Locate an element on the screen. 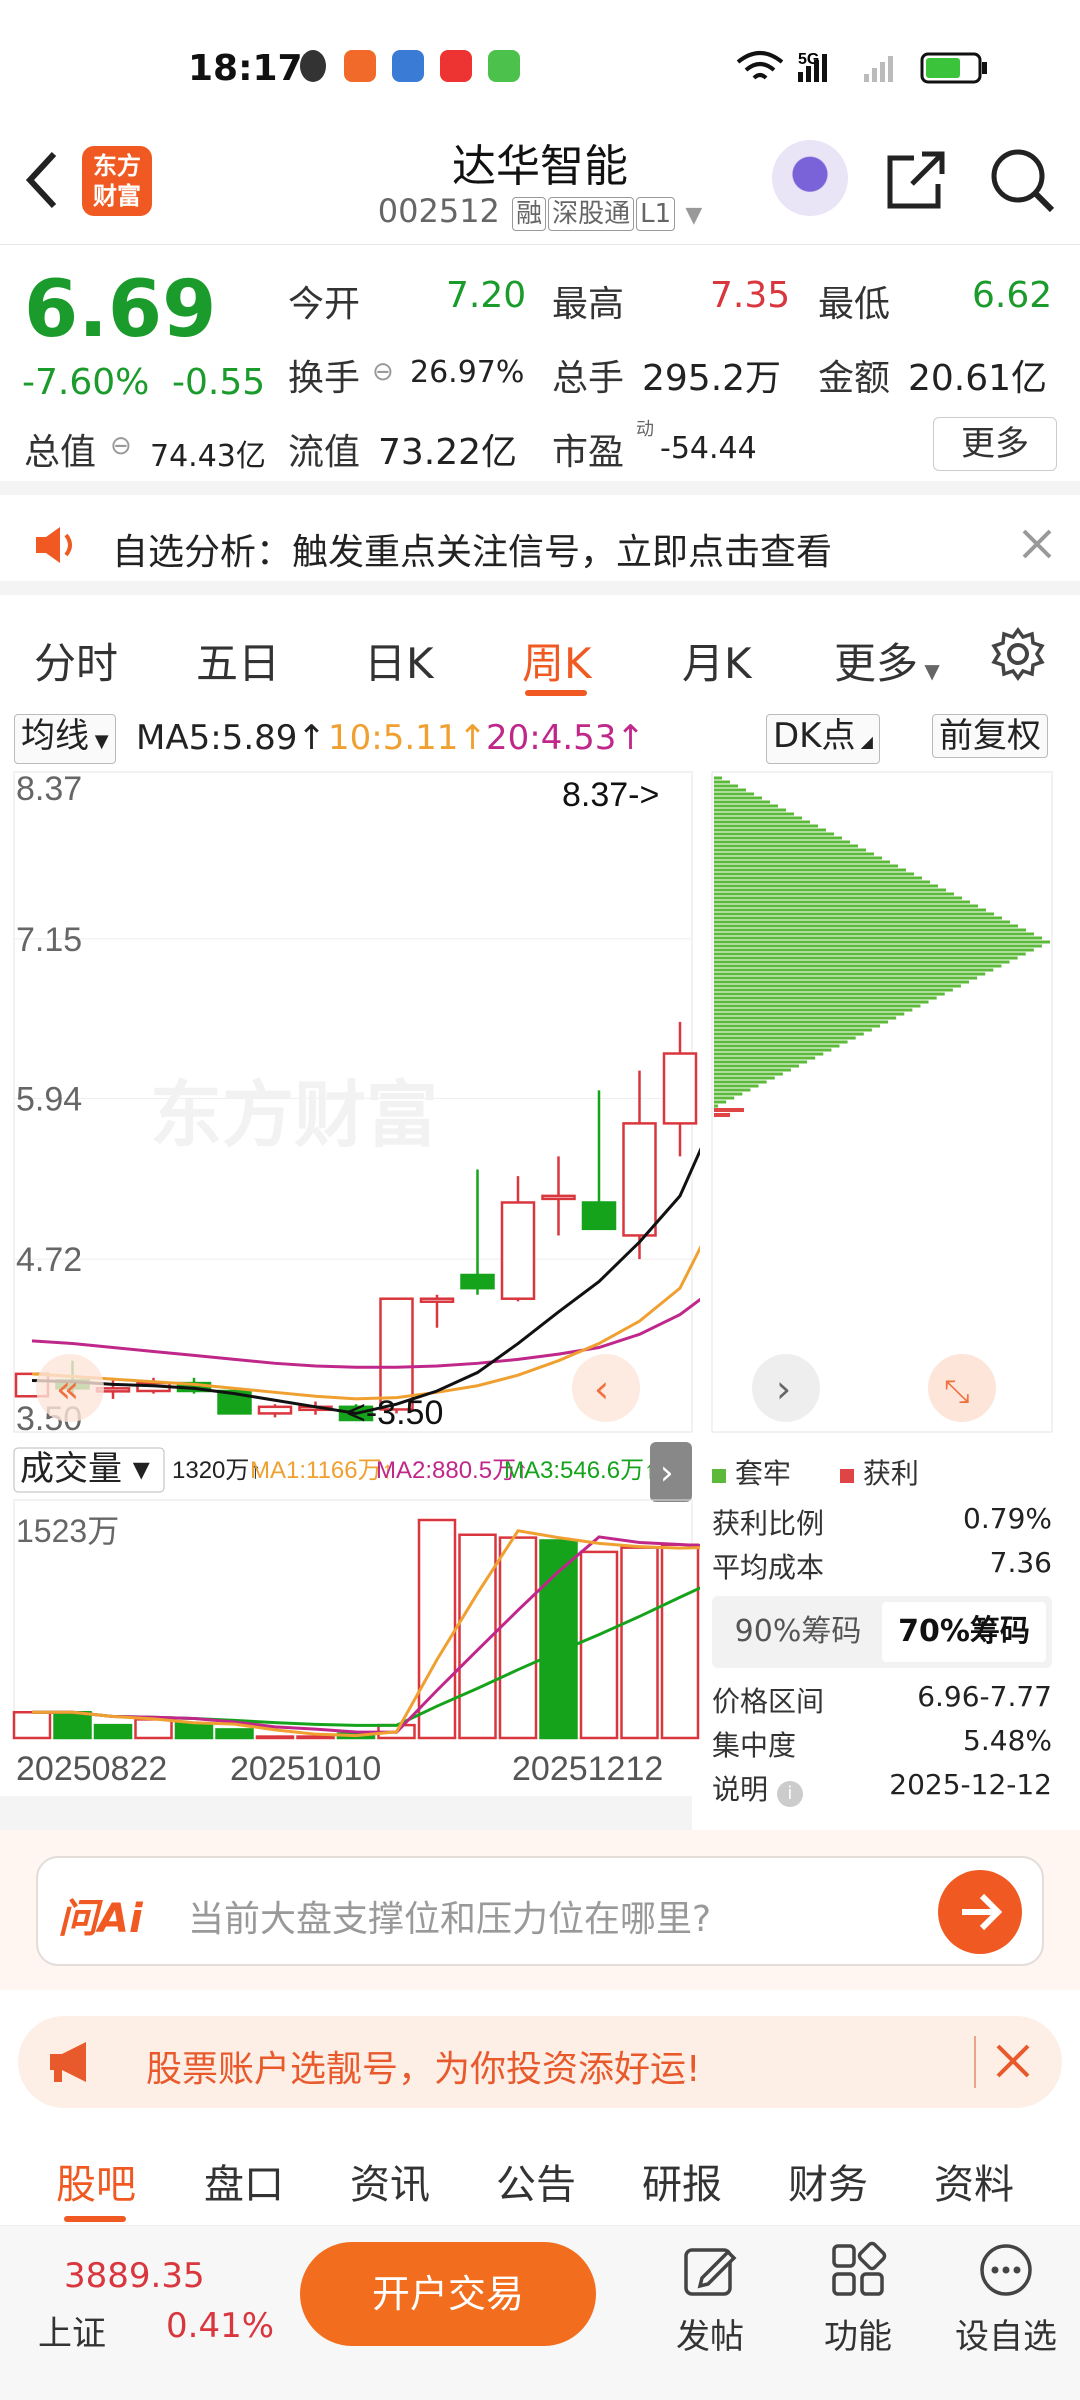  index-value: 3889.35 is located at coordinates (134, 2276).